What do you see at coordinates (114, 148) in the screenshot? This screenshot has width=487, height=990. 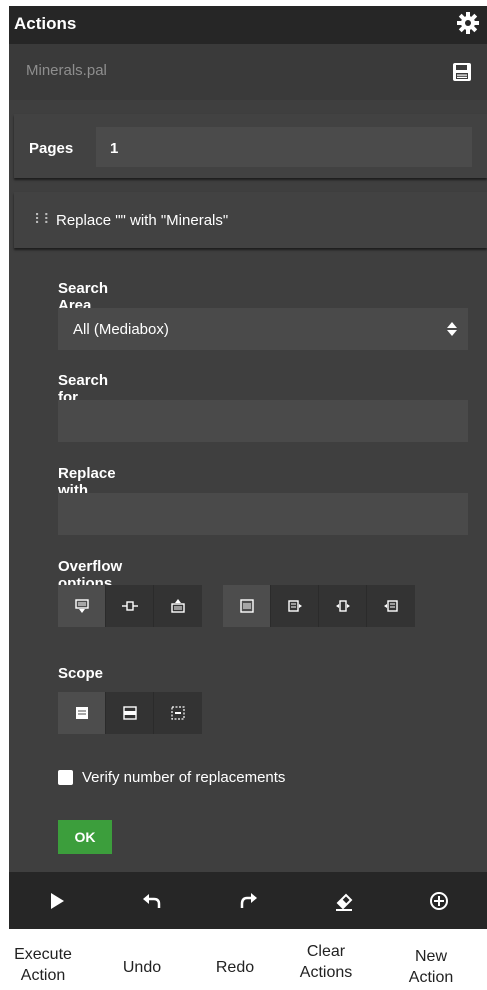 I see `pages-value: 1` at bounding box center [114, 148].